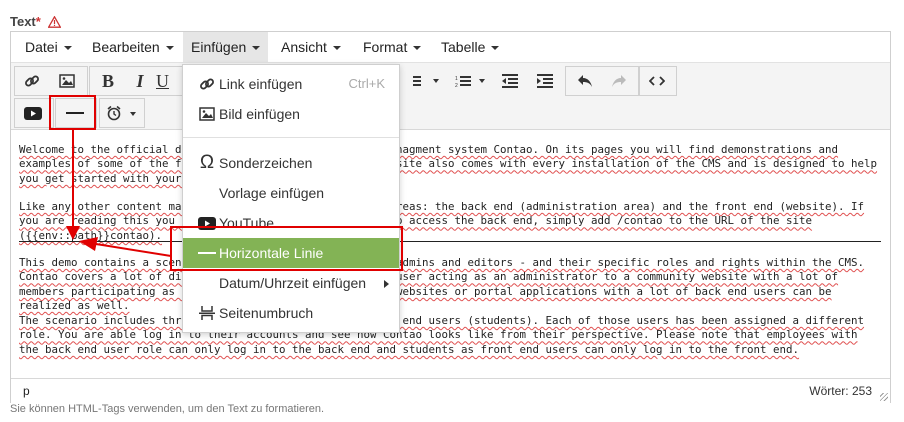 The height and width of the screenshot is (422, 904). I want to click on svg-text: 1, so click(456, 79).